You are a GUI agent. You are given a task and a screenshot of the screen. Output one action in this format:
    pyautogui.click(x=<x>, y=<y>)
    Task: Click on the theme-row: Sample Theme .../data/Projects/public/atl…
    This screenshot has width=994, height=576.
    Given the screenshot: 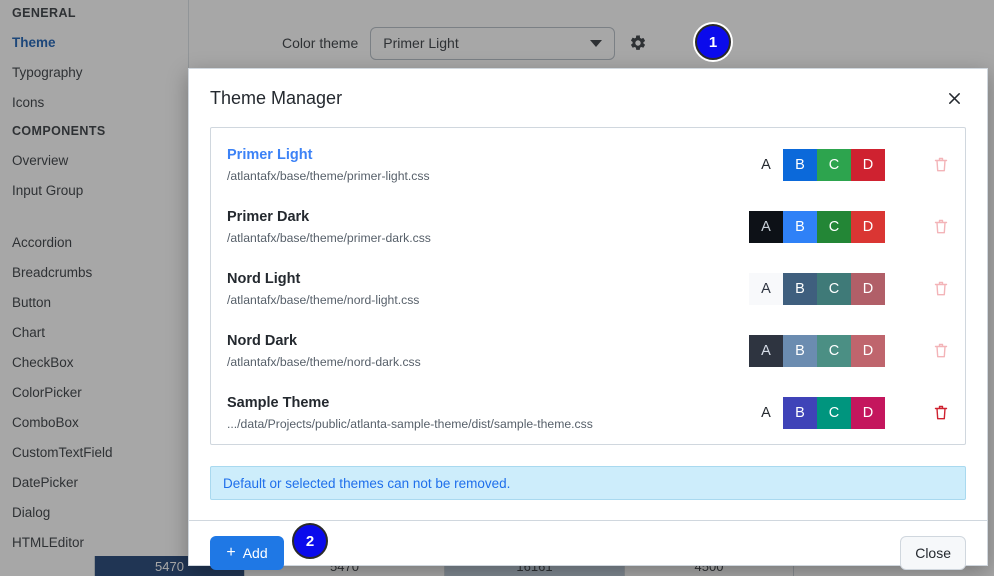 What is the action you would take?
    pyautogui.click(x=588, y=413)
    